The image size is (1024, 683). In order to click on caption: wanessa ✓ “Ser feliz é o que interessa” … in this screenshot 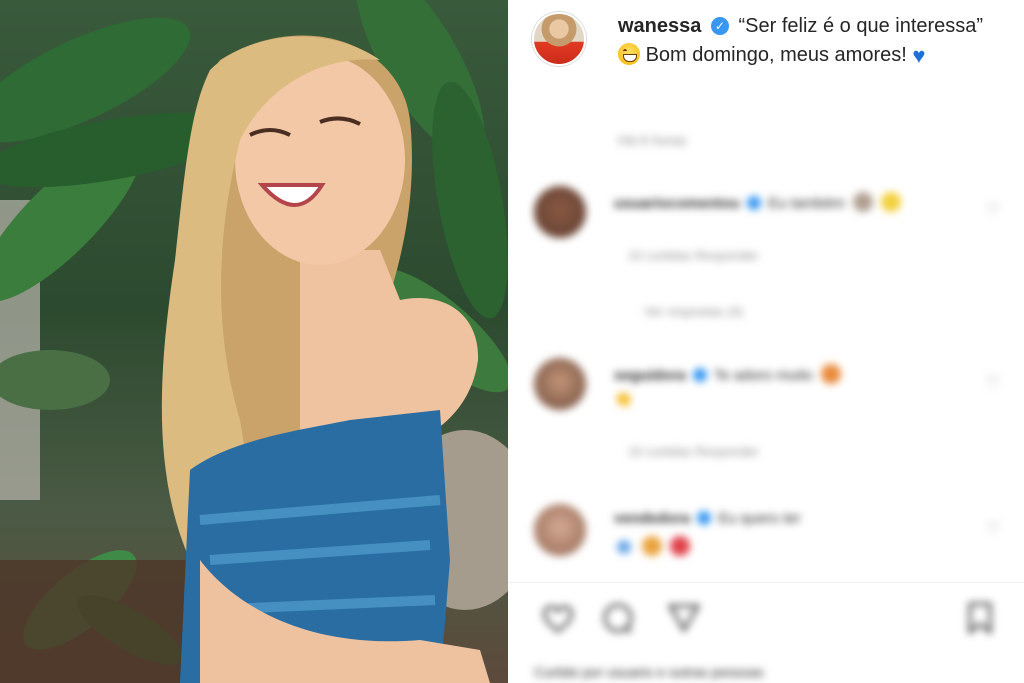, I will do `click(808, 41)`.